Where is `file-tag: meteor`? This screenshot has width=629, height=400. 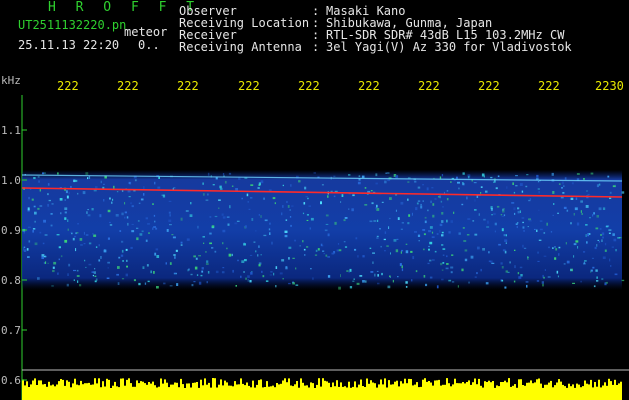
file-tag: meteor is located at coordinates (146, 32).